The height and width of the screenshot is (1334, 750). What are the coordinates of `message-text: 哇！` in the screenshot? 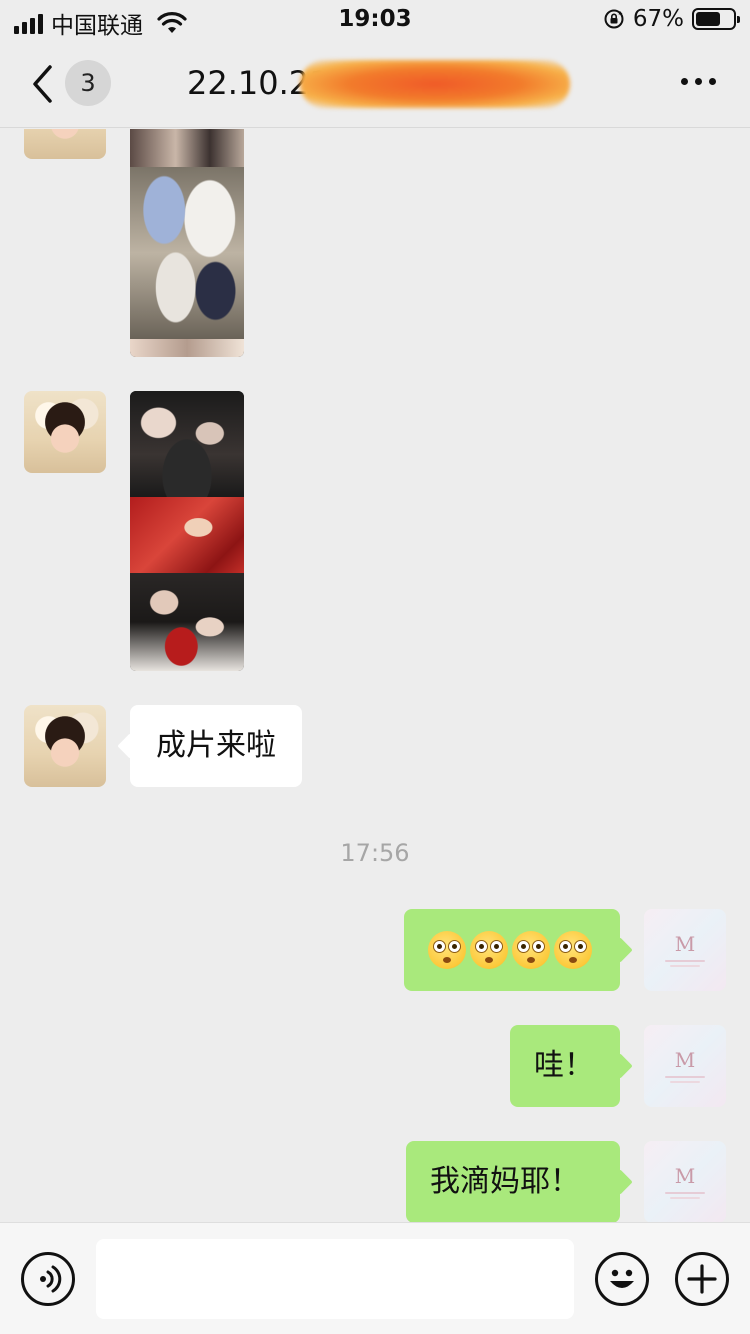 It's located at (564, 1065).